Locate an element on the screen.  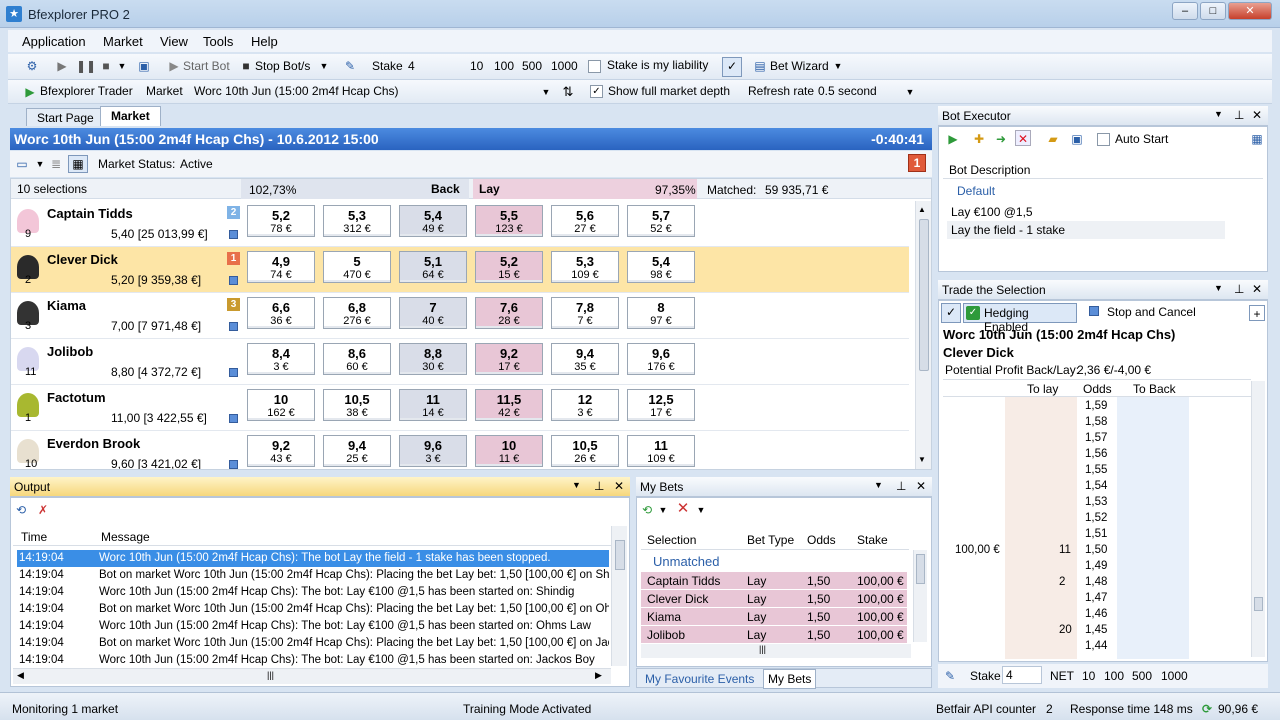
sort-icon: ⇅ is located at coordinates (568, 92).